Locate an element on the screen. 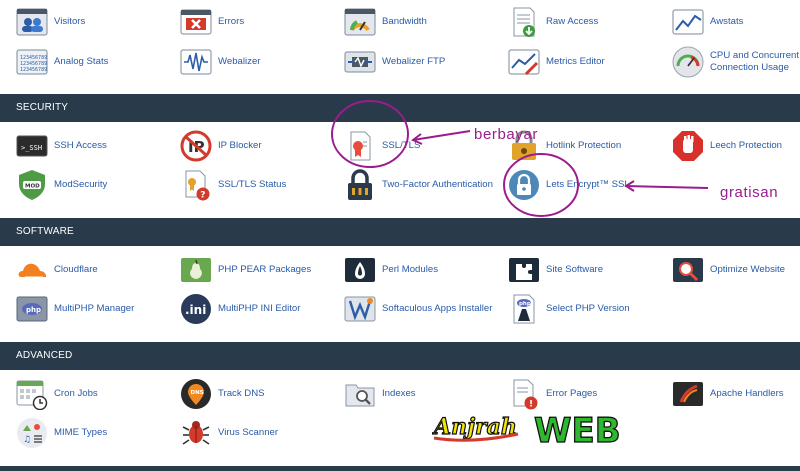 The height and width of the screenshot is (471, 800). advanced-item-apache-handlers: Apache Handlers is located at coordinates (736, 394).